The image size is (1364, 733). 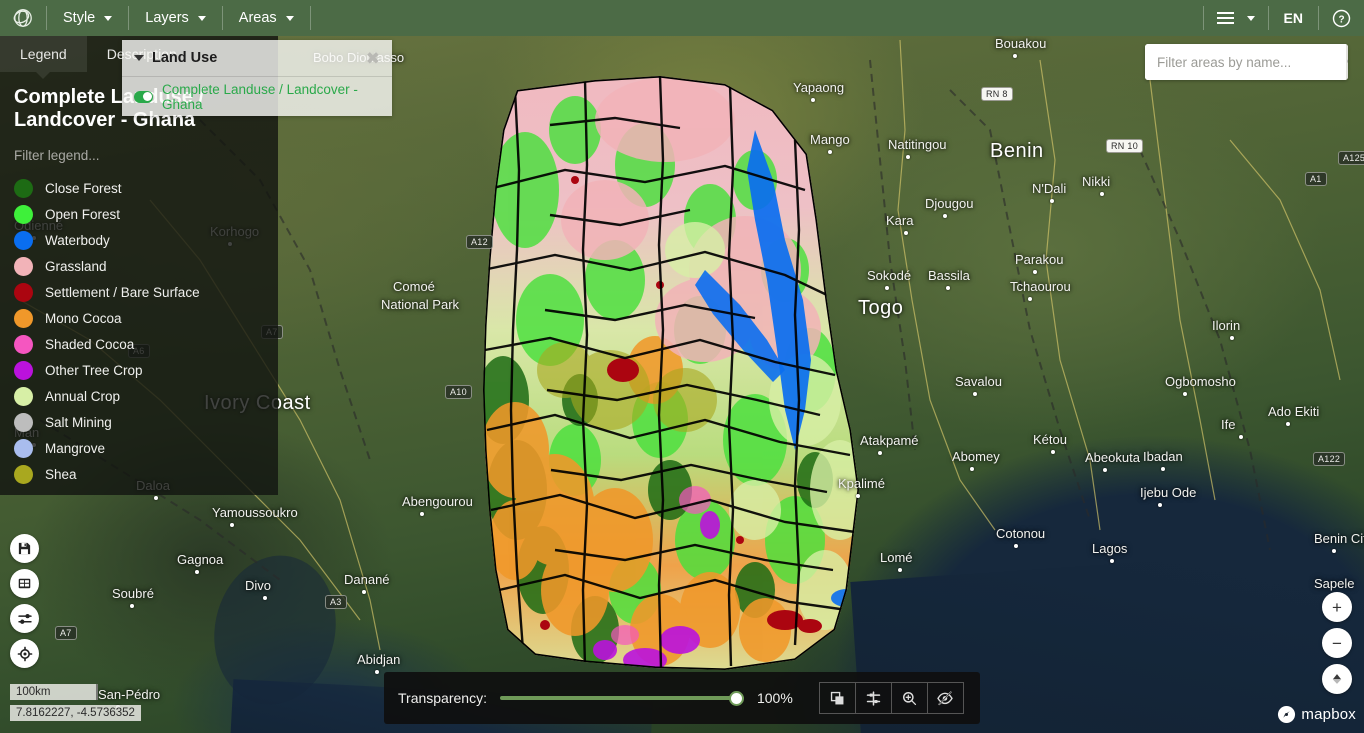 I want to click on nav-layers: Layers, so click(x=175, y=18).